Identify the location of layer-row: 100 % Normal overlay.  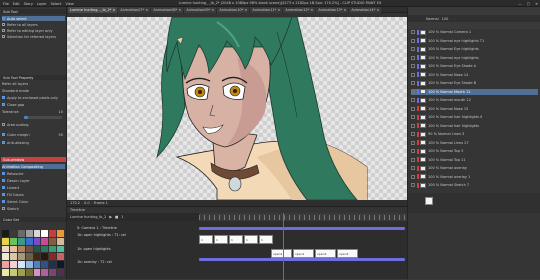
(474, 168).